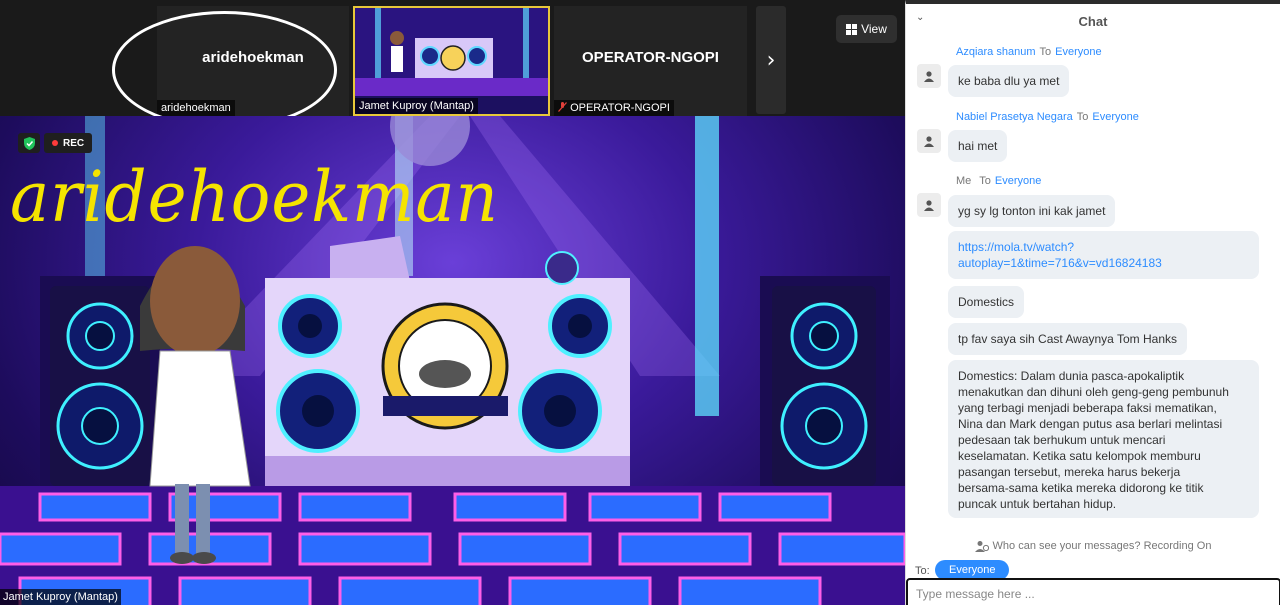  I want to click on to-label: To:, so click(922, 571).